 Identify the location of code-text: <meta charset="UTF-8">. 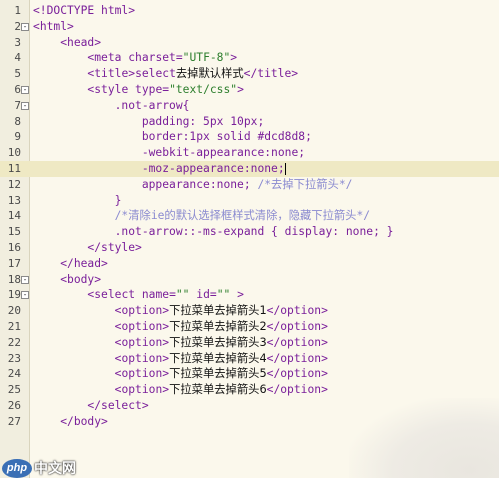
(135, 58).